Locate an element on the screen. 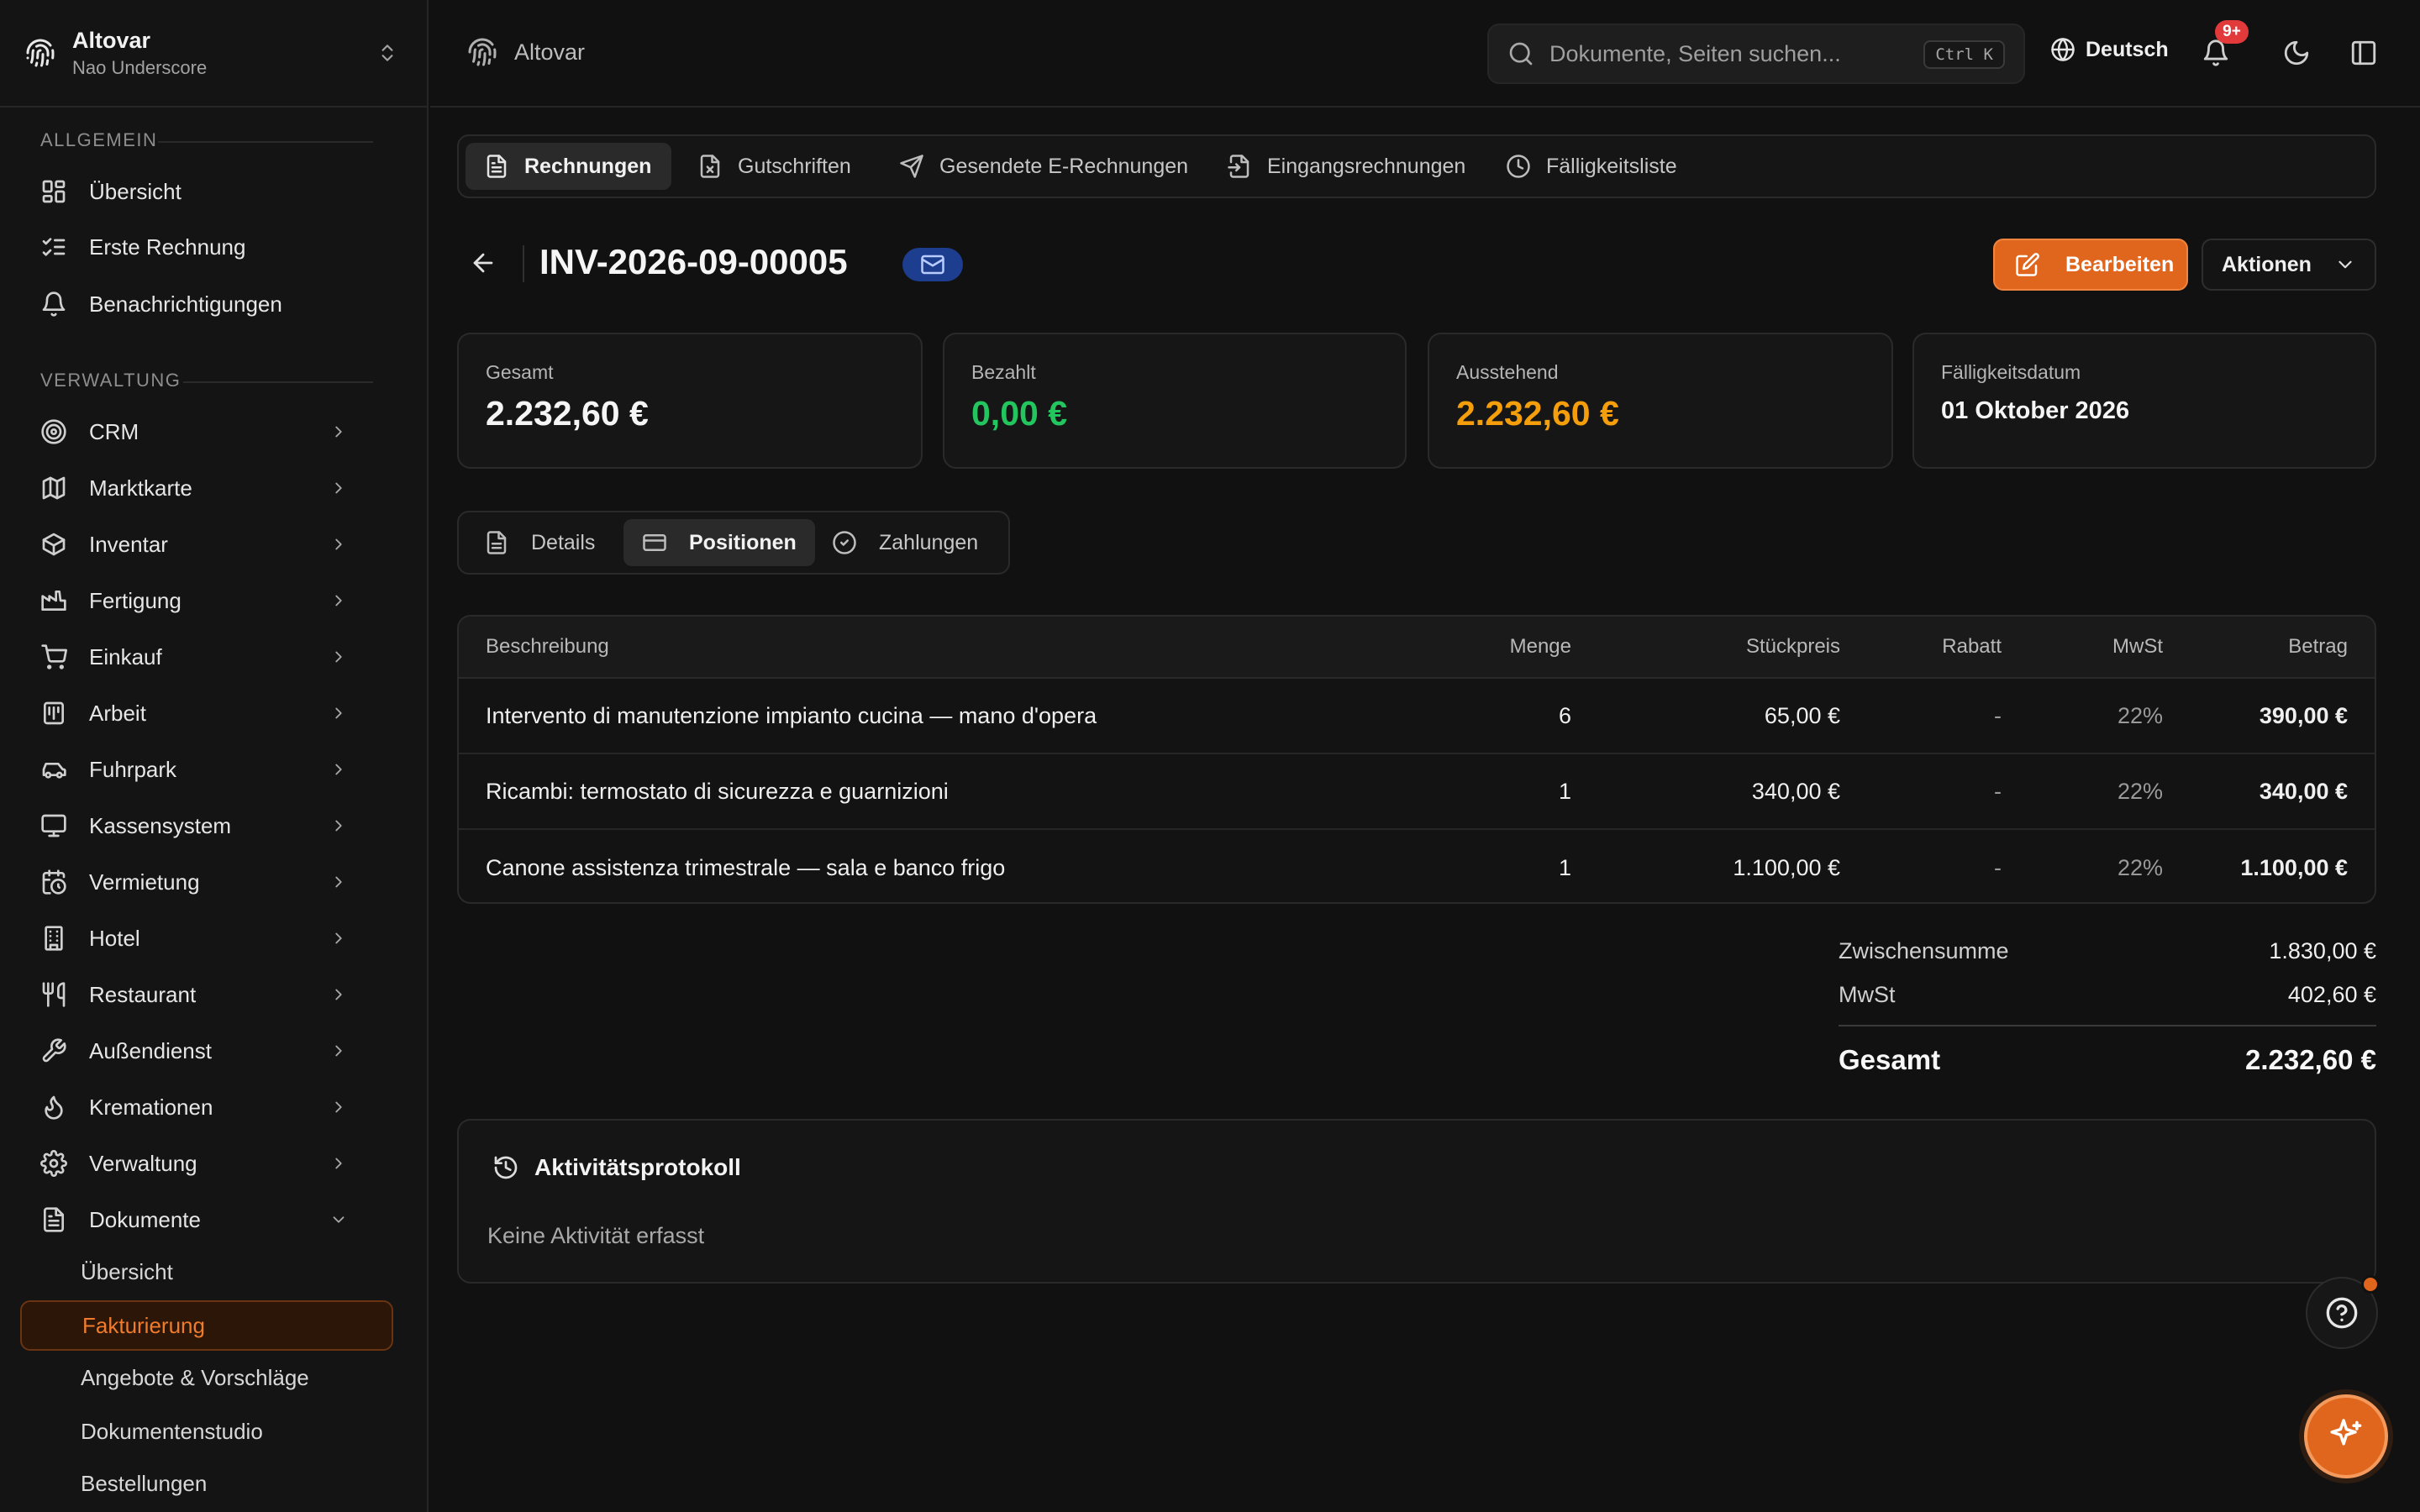 The height and width of the screenshot is (1512, 2420). grand-total-row: Gesamt 2.232,60 € is located at coordinates (2107, 1059).